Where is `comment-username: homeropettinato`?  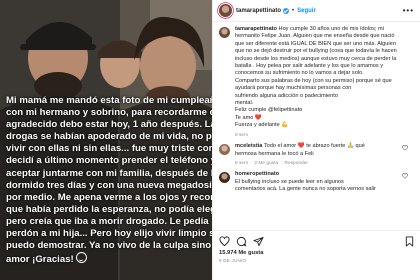 comment-username: homeropettinato is located at coordinates (257, 174).